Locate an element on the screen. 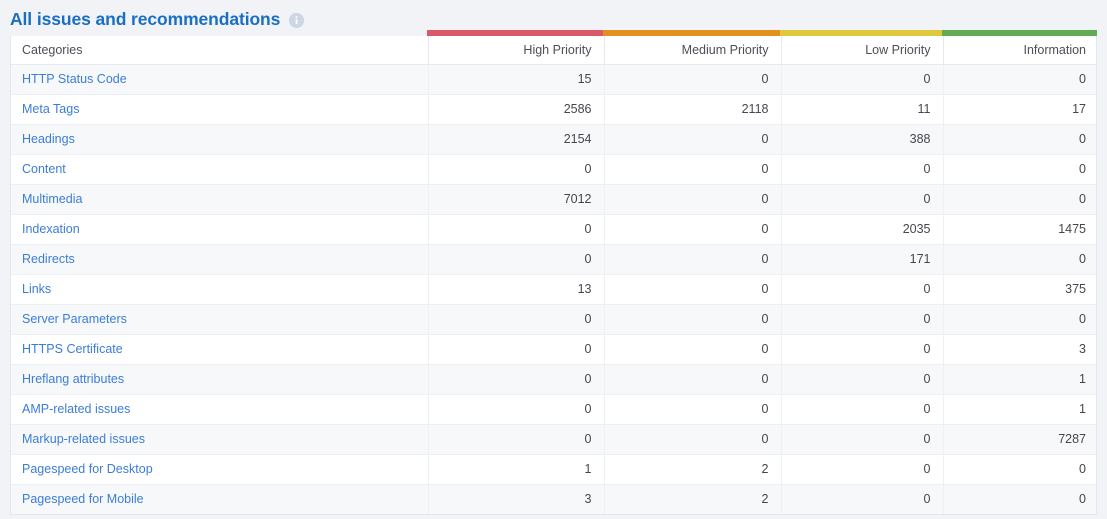  cell-high-priority: 13 is located at coordinates (515, 289).